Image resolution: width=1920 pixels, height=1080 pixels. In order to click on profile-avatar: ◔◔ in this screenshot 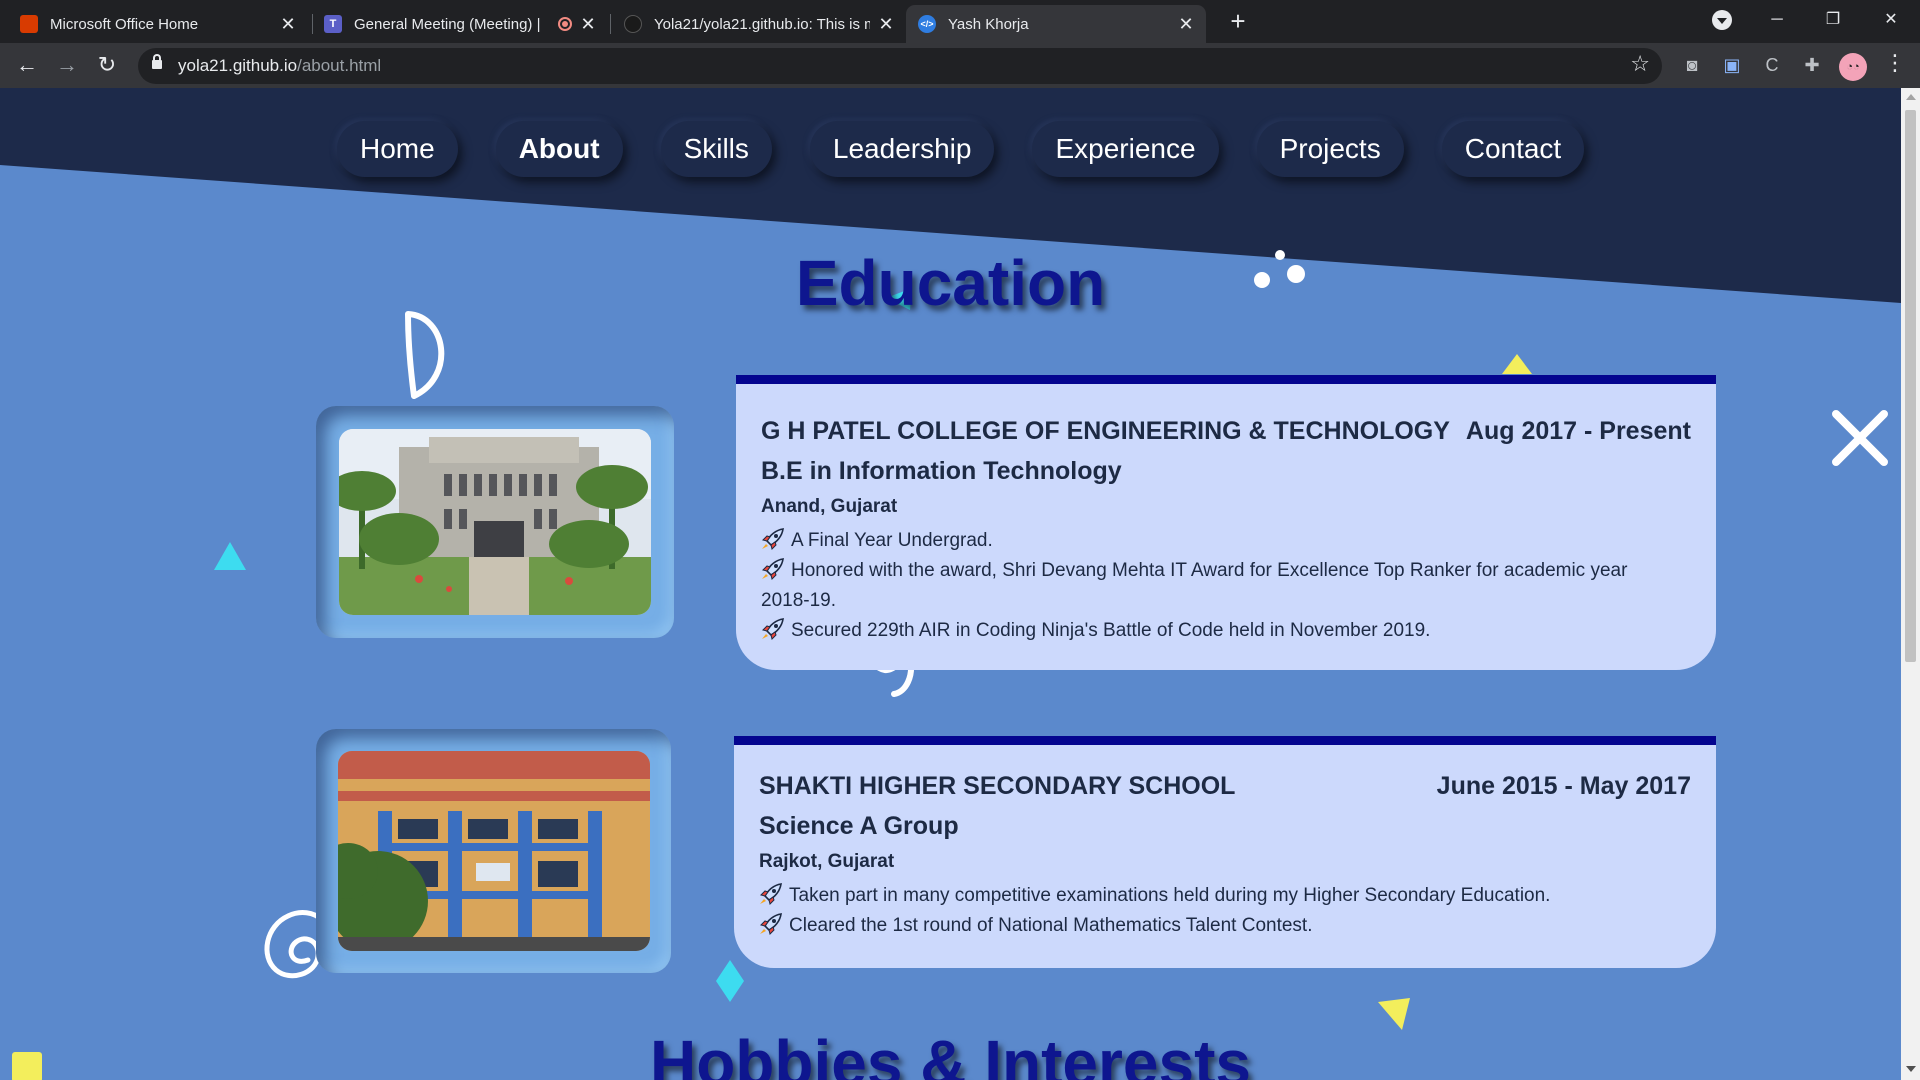, I will do `click(1853, 67)`.